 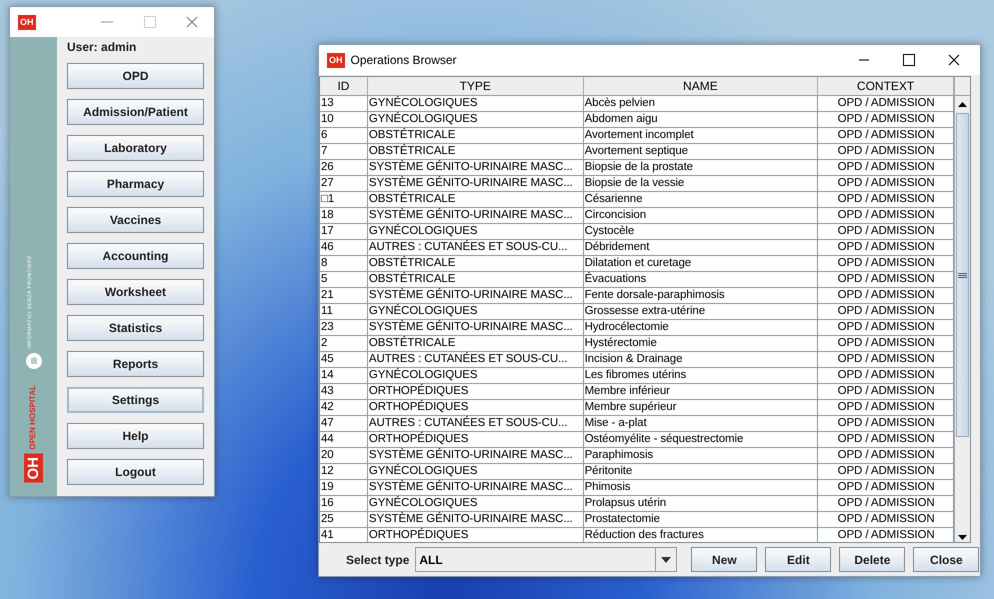 I want to click on column-header: ID, so click(x=344, y=86).